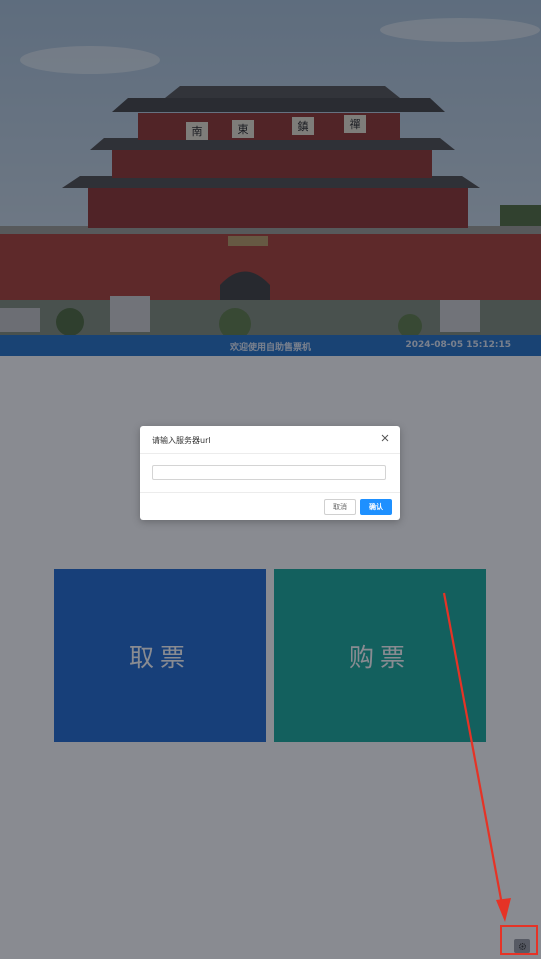 This screenshot has height=959, width=541. I want to click on server-url-input, so click(269, 472).